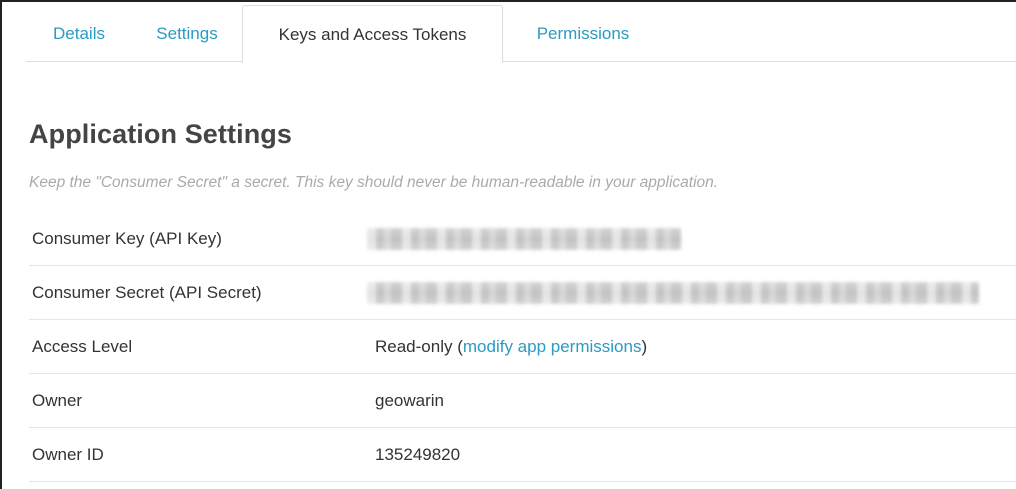  I want to click on consumer-secret-row: Consumer Secret (API Secret), so click(522, 293).